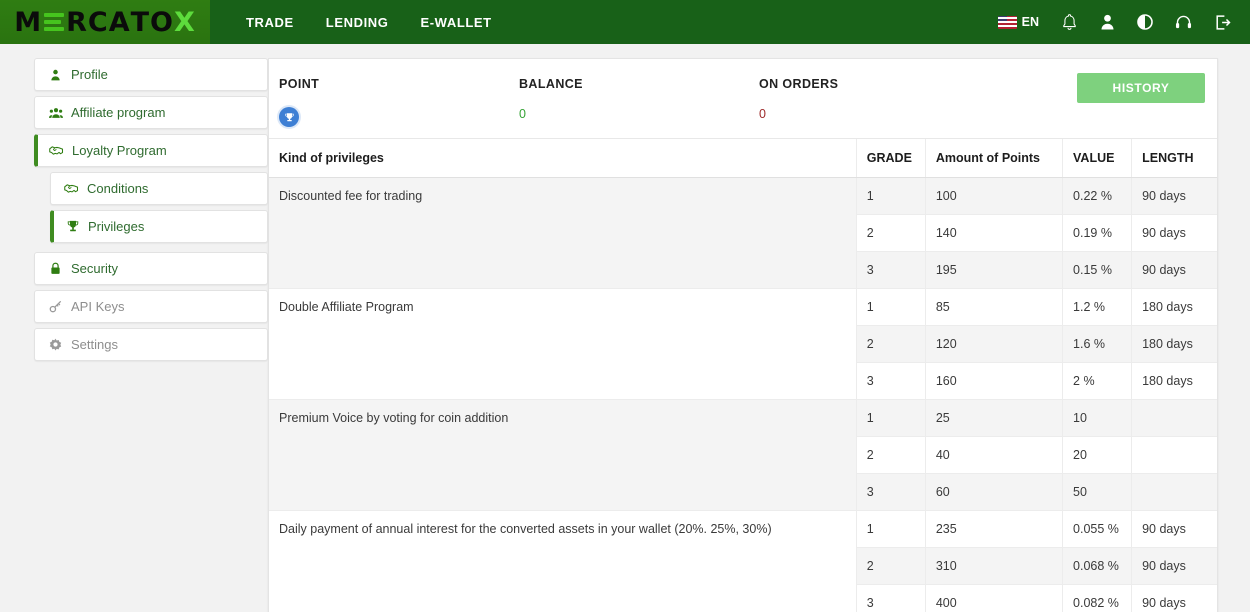 The width and height of the screenshot is (1250, 612). Describe the element at coordinates (98, 306) in the screenshot. I see `sidebar-item-label: API Keys` at that location.